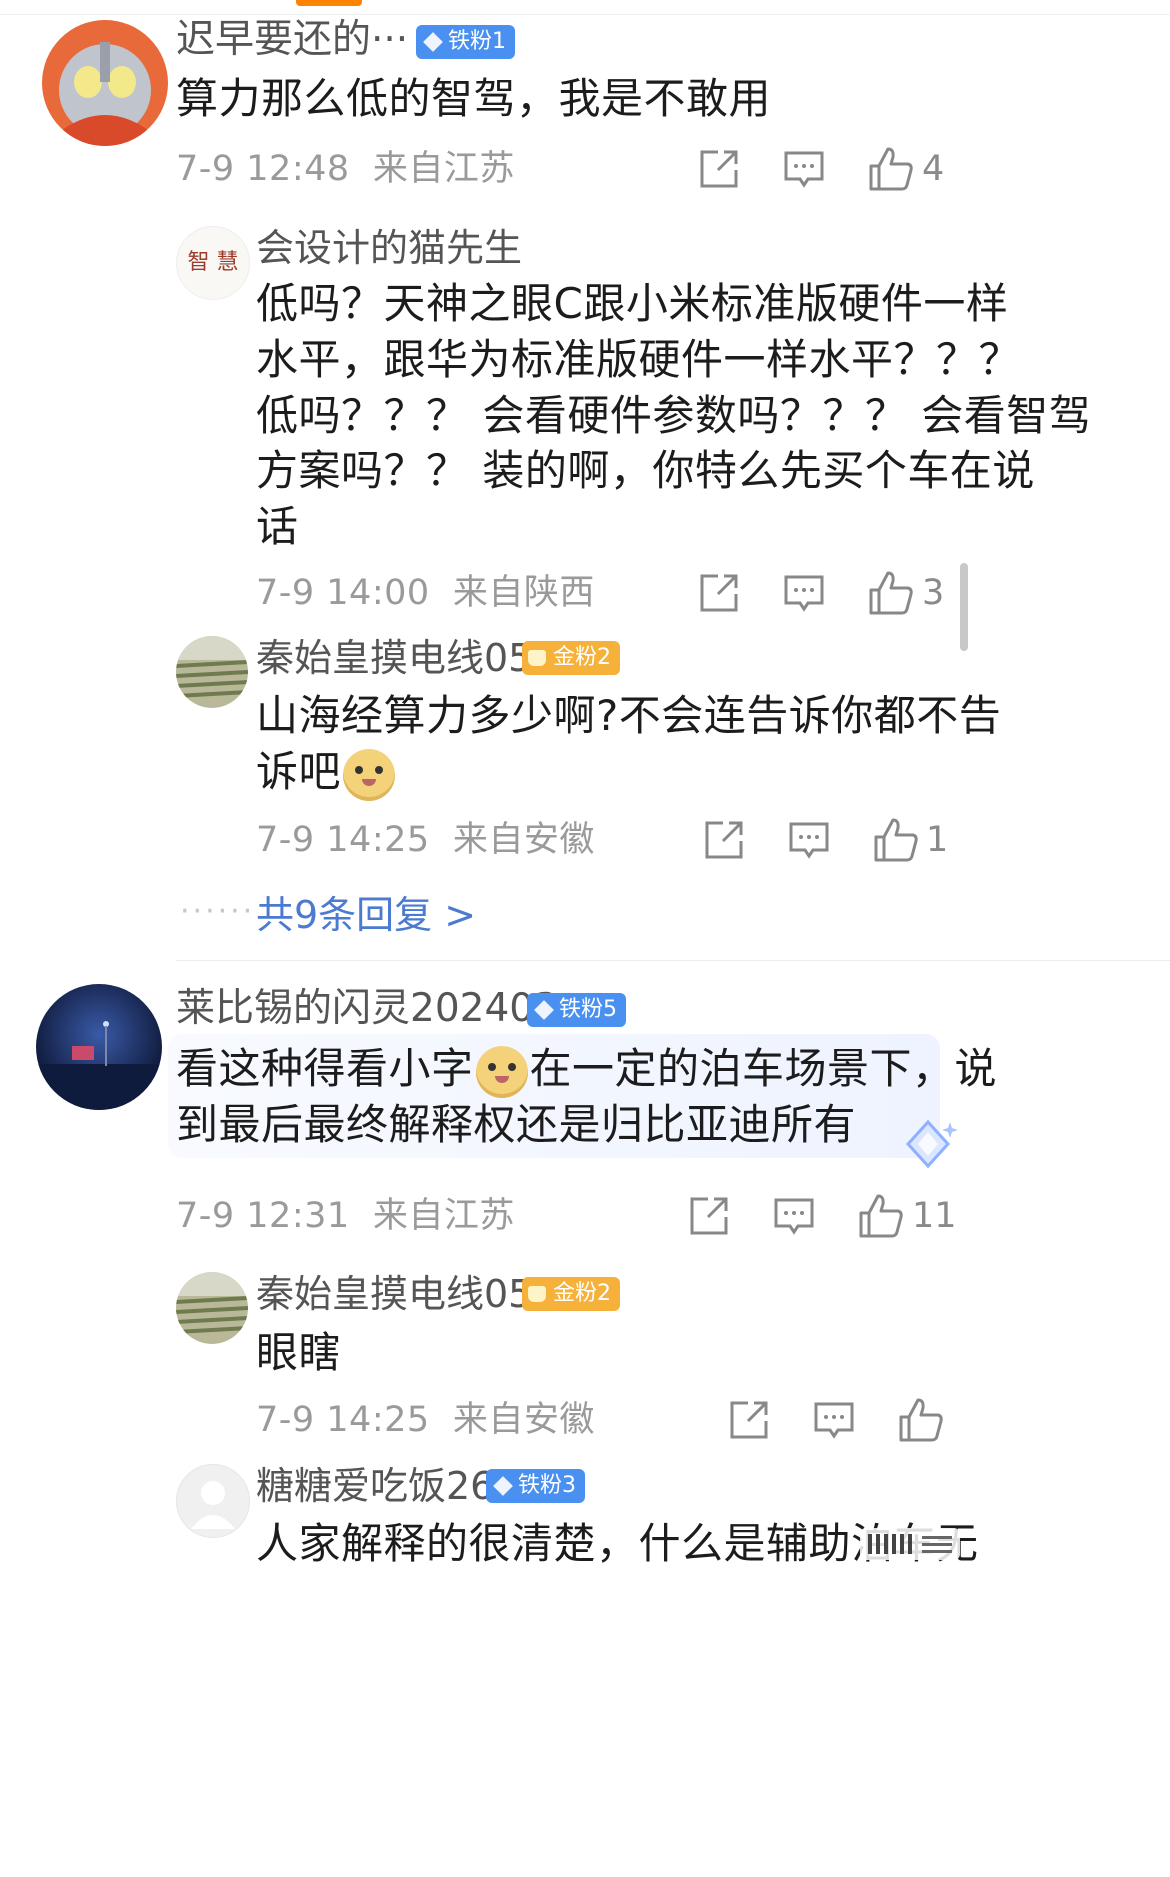  I want to click on username: 糖糖爱吃饭26, so click(375, 1486).